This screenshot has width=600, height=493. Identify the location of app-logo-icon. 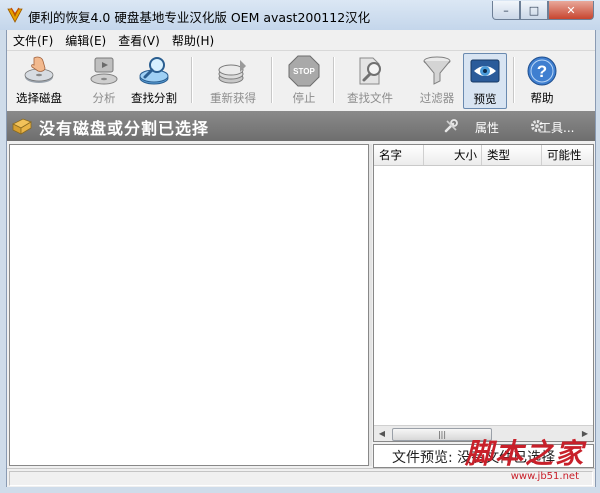
(15, 15).